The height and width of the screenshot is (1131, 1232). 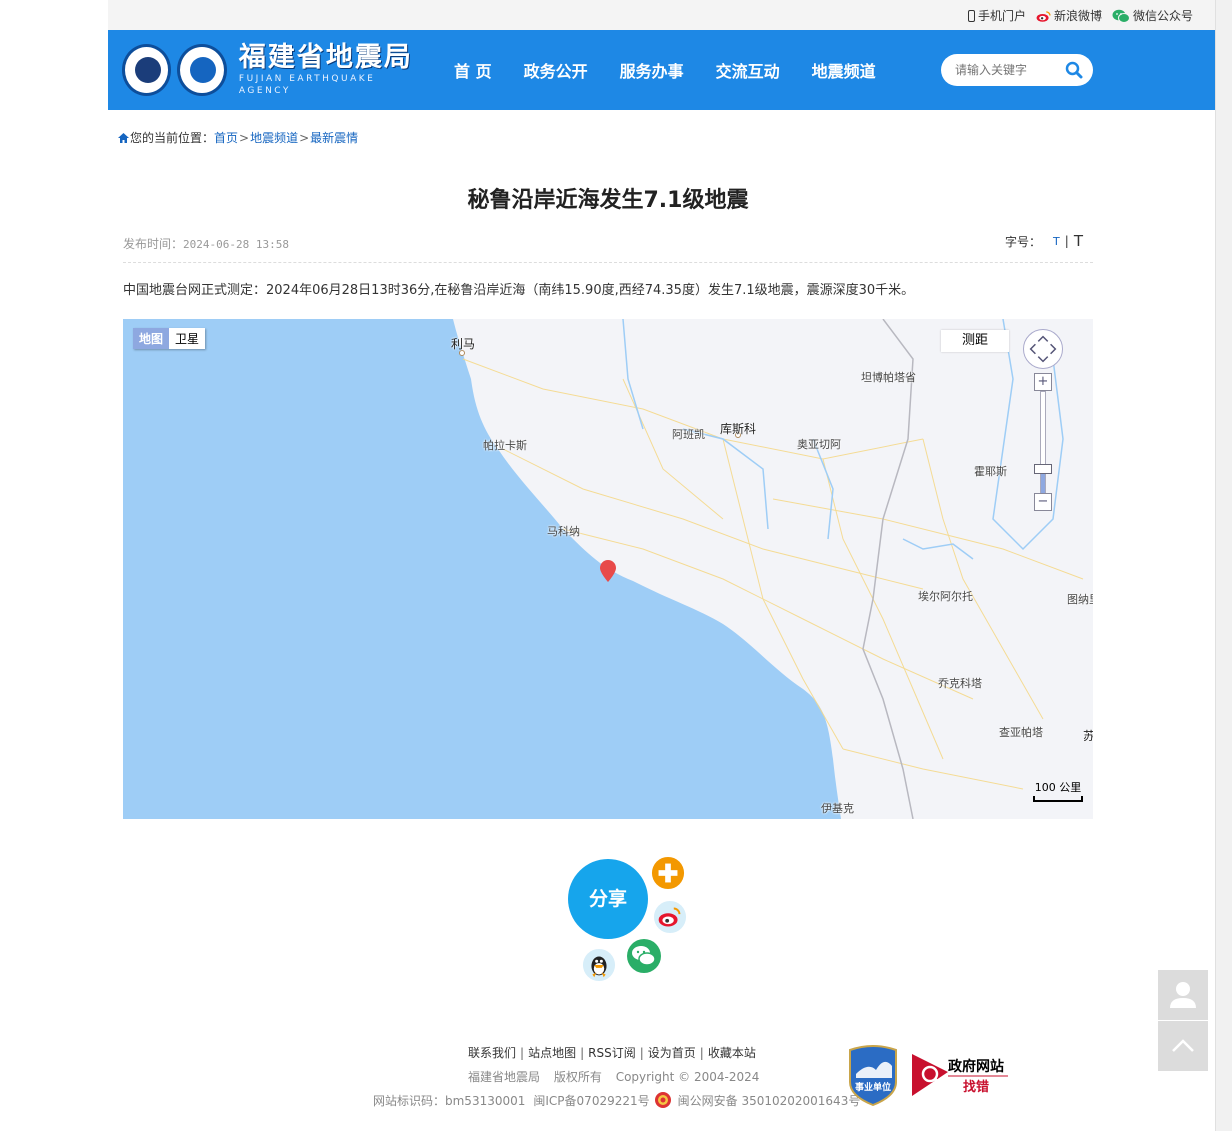 I want to click on side-user-button, so click(x=1183, y=995).